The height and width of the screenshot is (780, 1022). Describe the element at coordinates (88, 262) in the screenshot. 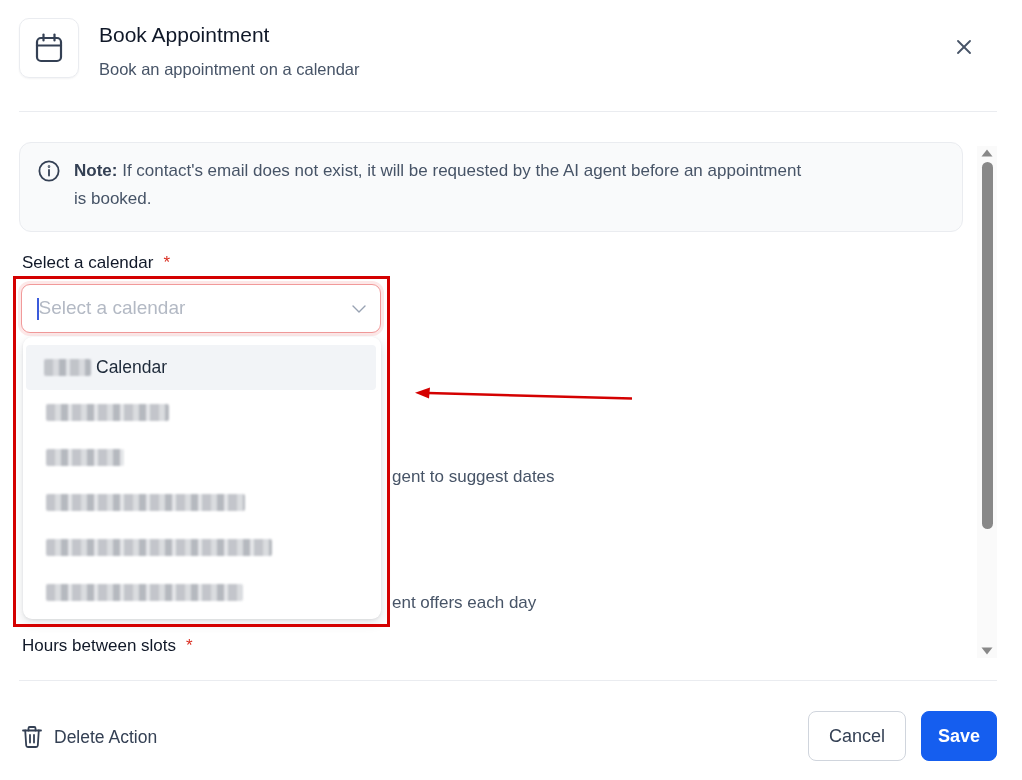

I see `field-label: Select a calendar` at that location.